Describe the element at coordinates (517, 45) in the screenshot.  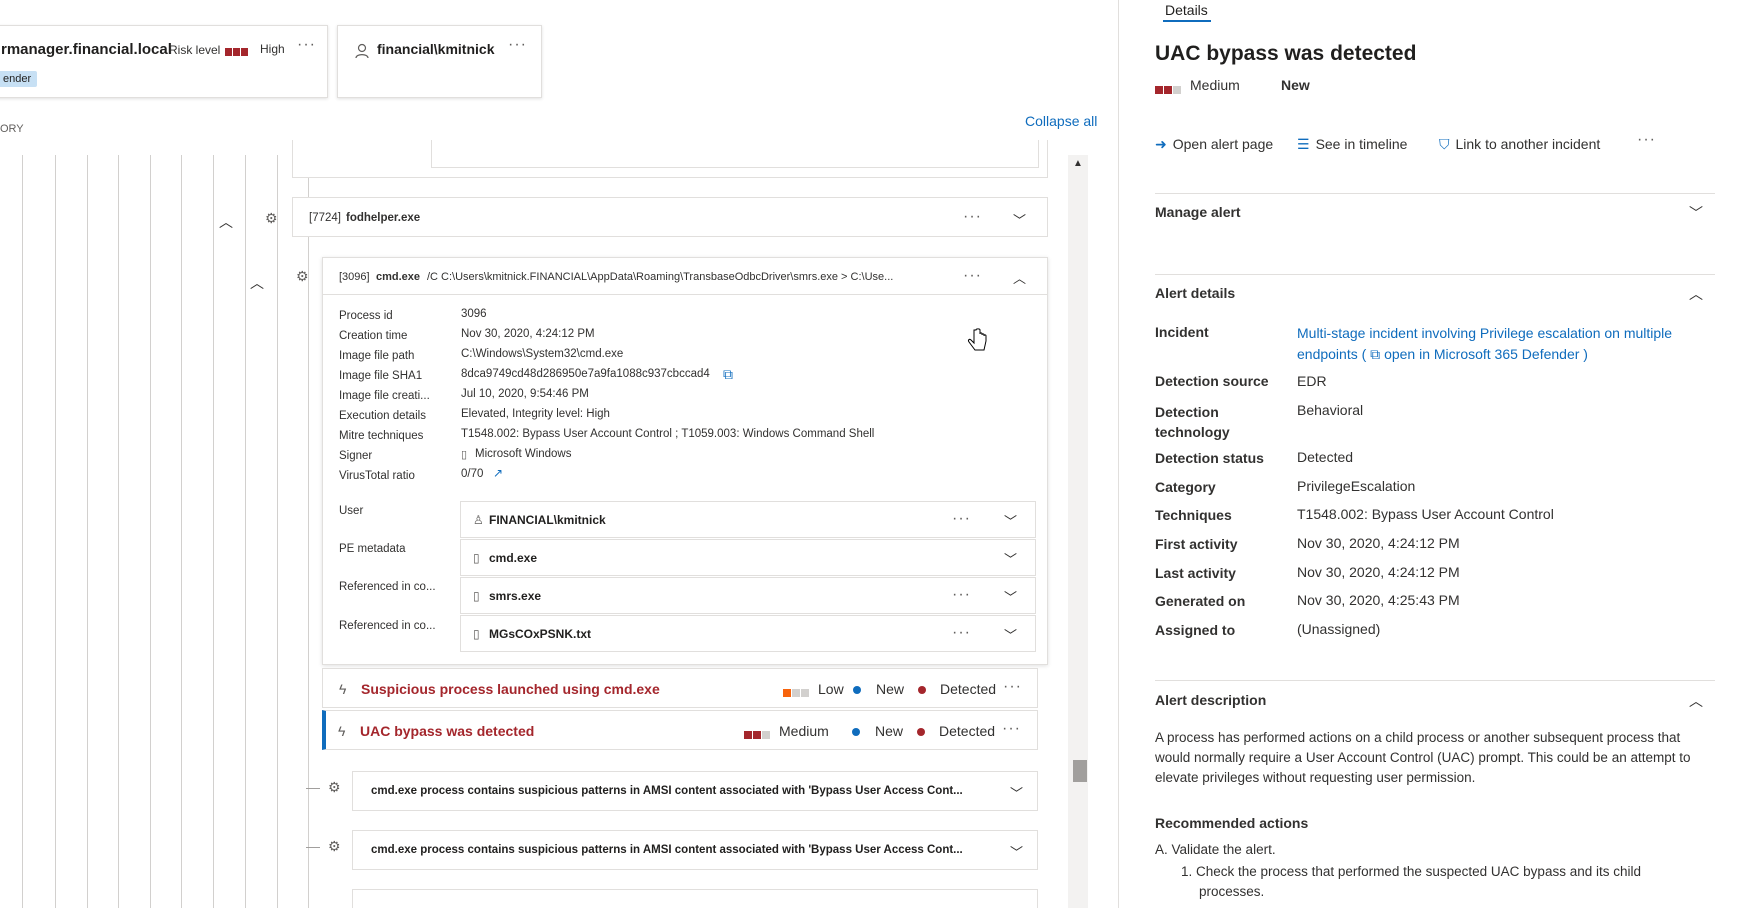
I see `user-more-button: ···` at that location.